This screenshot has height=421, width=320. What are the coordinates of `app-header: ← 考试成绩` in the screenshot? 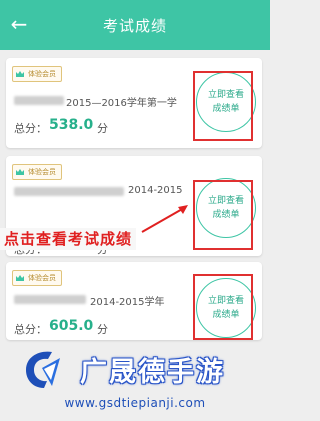 It's located at (135, 25).